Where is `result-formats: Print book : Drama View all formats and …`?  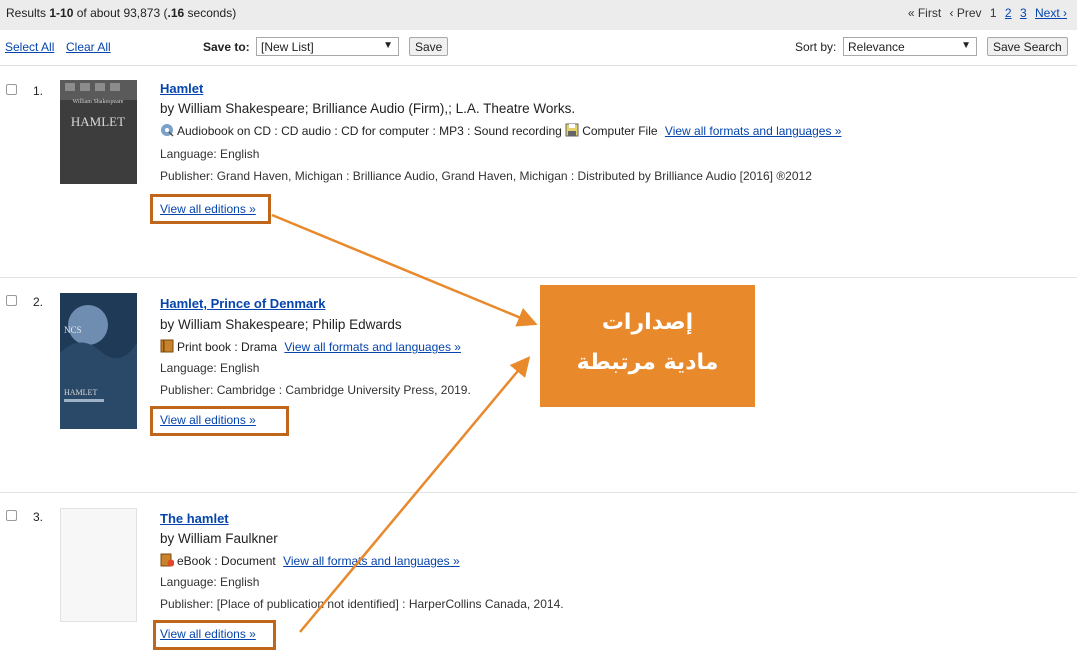
result-formats: Print book : Drama View all formats and … is located at coordinates (310, 346).